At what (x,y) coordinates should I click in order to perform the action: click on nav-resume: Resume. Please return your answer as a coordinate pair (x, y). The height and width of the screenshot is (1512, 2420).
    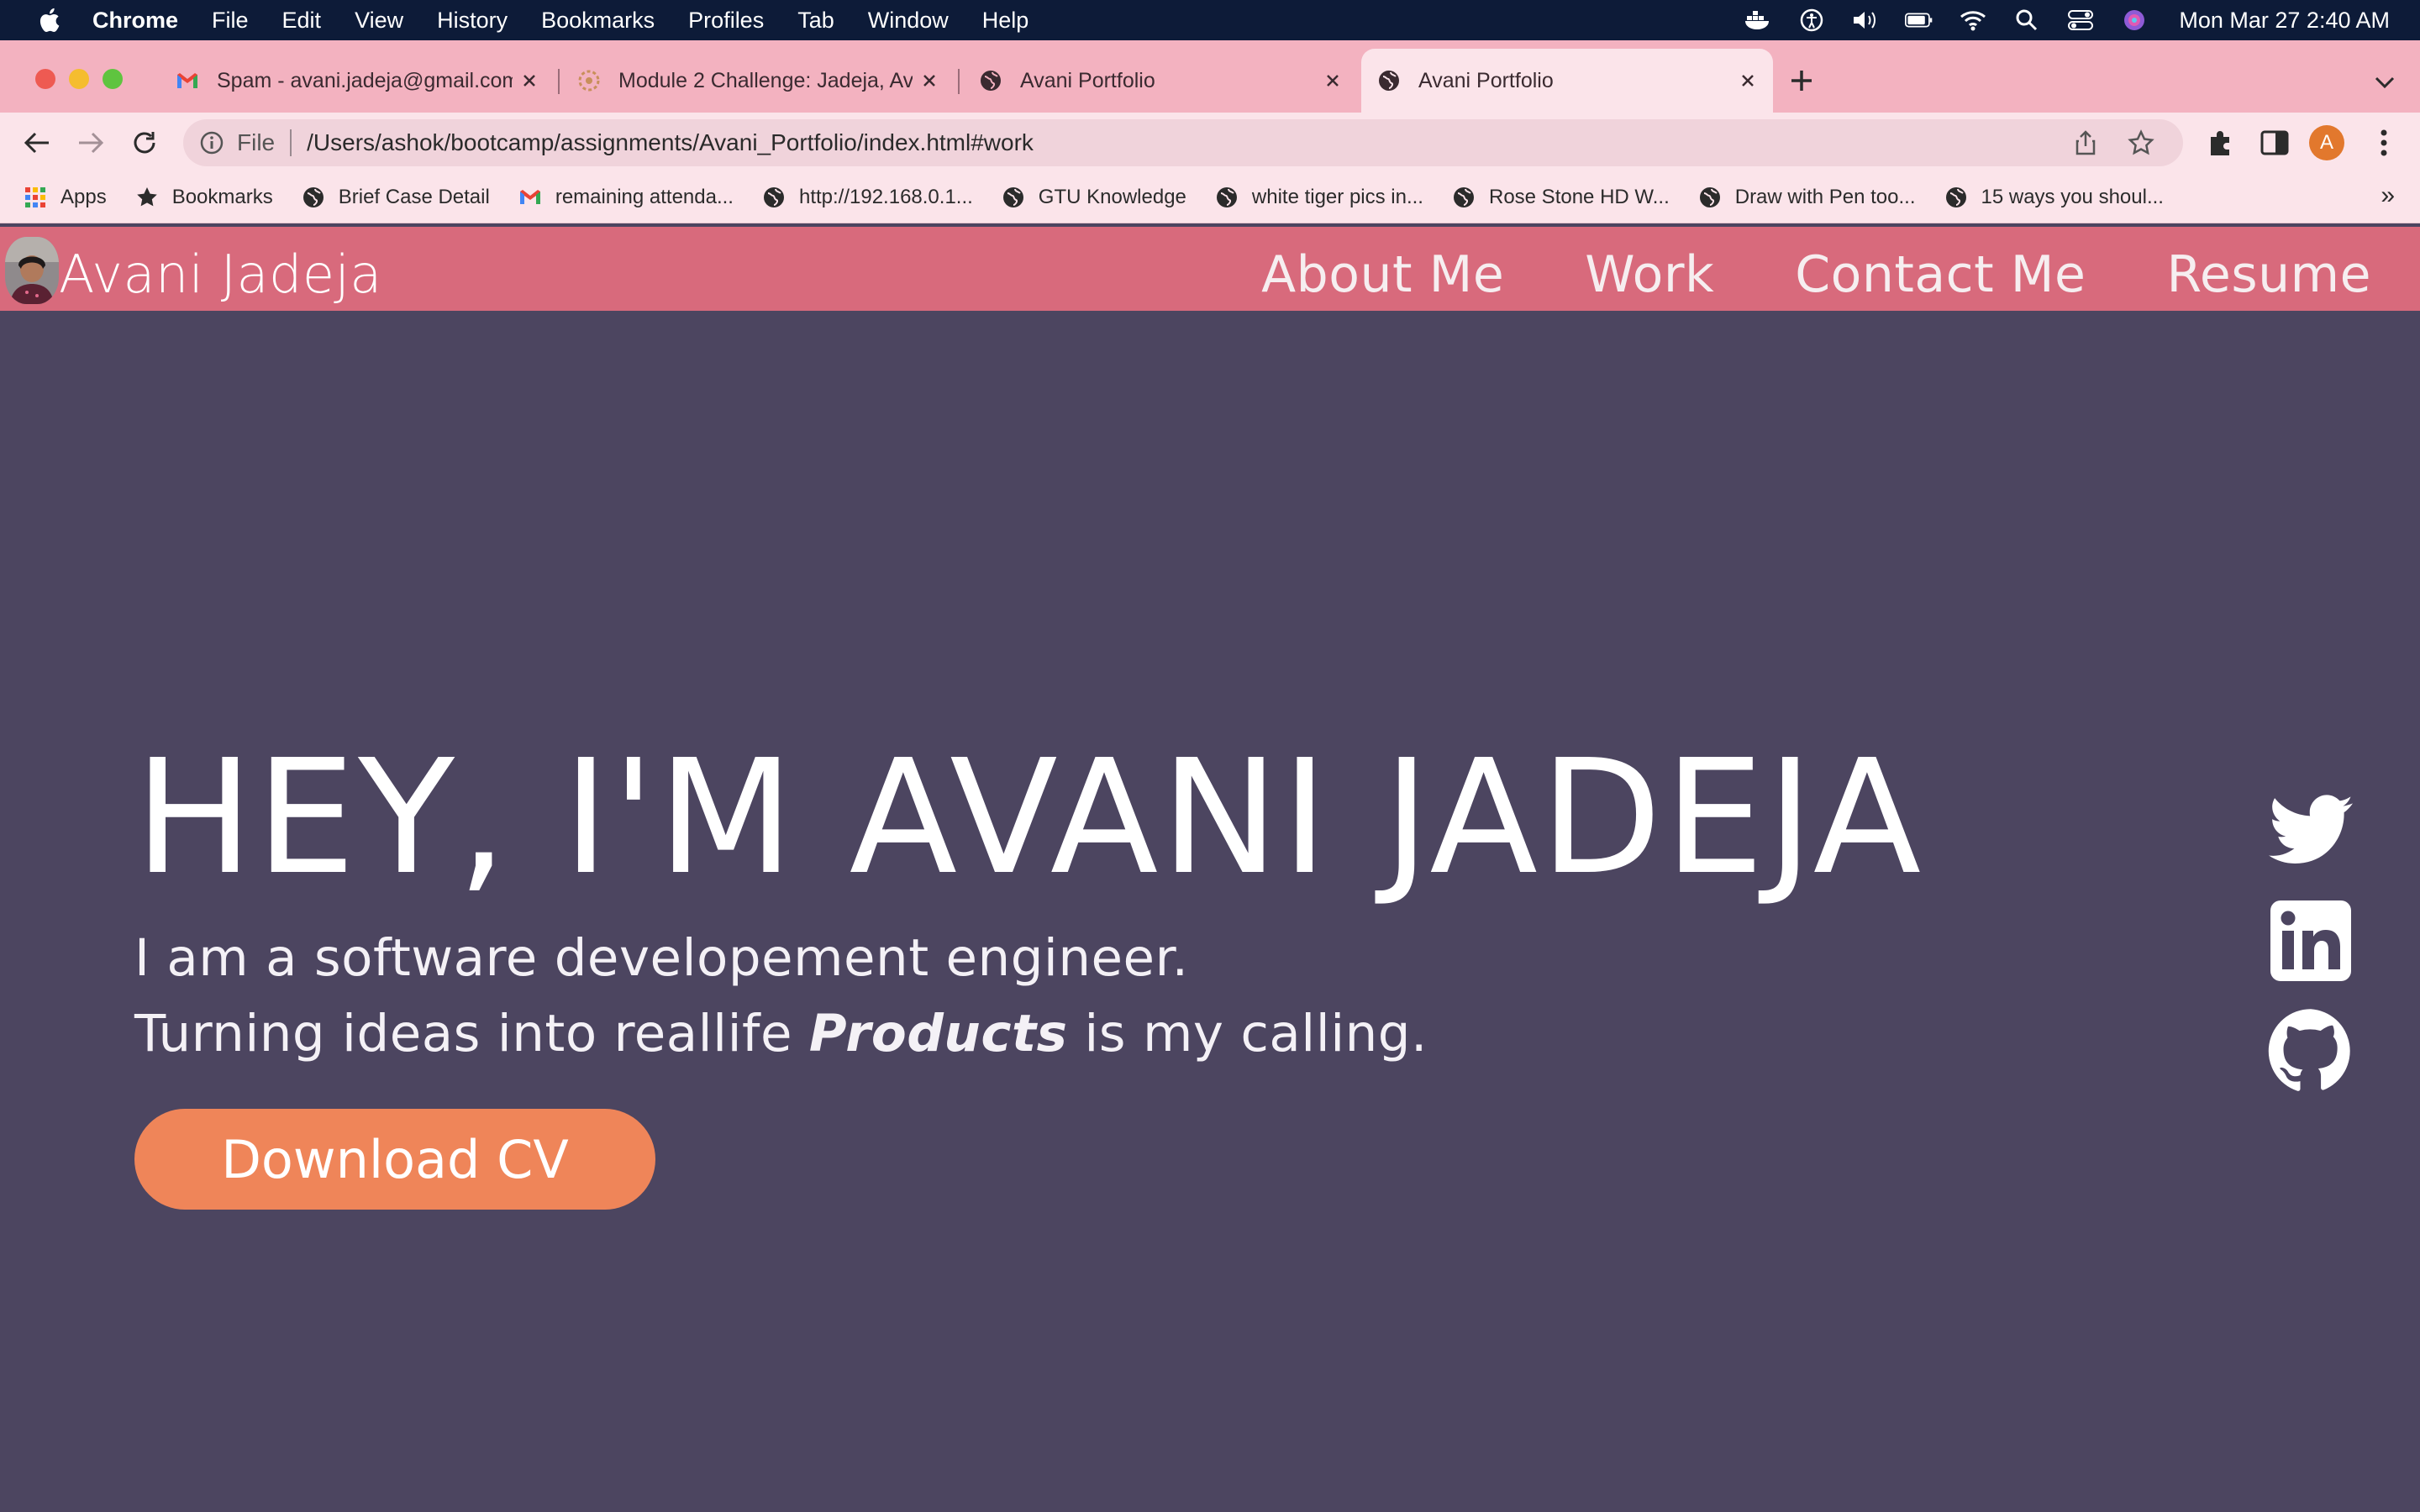
    Looking at the image, I should click on (2268, 274).